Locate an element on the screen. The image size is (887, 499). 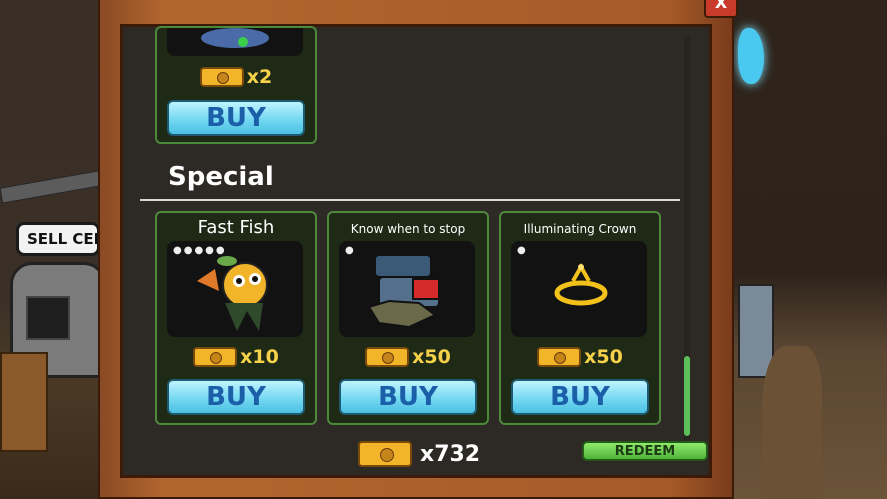
level-dots: ●●●●● is located at coordinates (200, 250).